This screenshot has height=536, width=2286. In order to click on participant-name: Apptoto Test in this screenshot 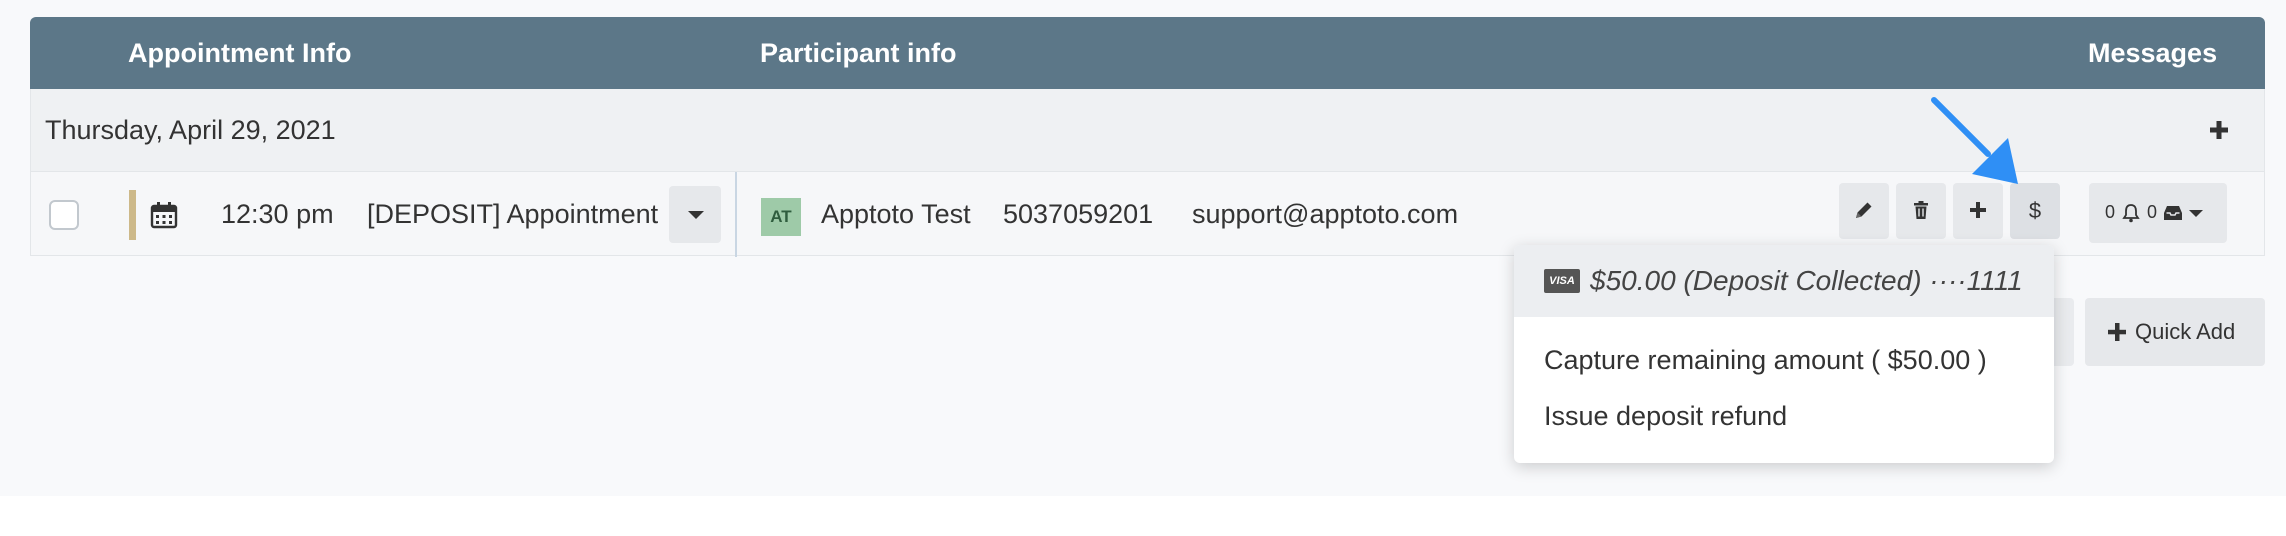, I will do `click(896, 214)`.